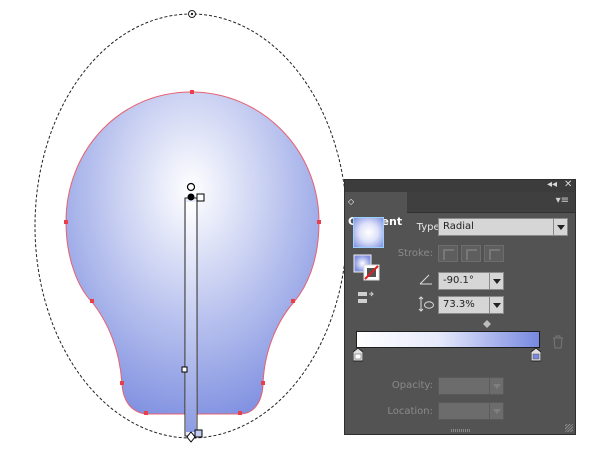 This screenshot has width=600, height=462. What do you see at coordinates (562, 201) in the screenshot?
I see `panel-menu-icon: ▾≡` at bounding box center [562, 201].